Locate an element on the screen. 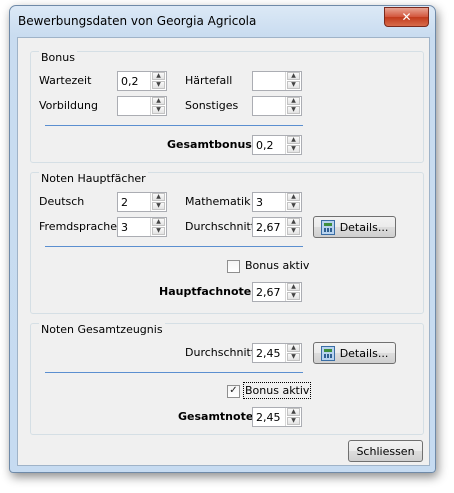 This screenshot has height=493, width=454. durchschnitt-gesamt-spinner: 2,45 ▲ ▼ is located at coordinates (277, 353).